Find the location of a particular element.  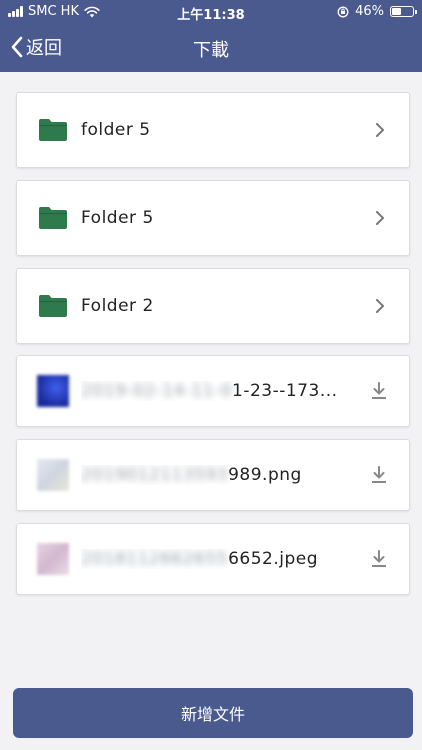

folder-item: Folder 5 is located at coordinates (213, 218).